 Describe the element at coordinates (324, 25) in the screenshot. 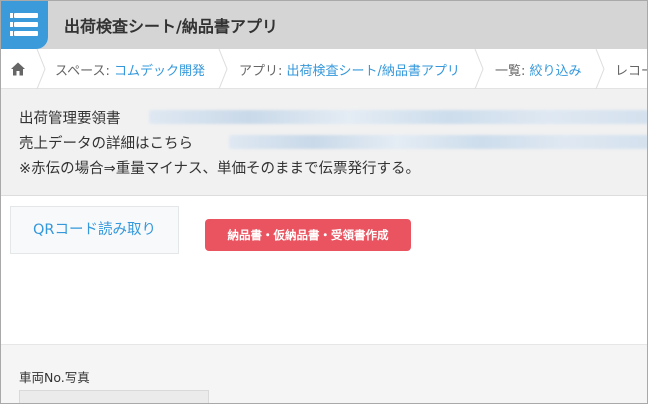

I see `app-header: 出荷検査シート/納品書アプリ` at that location.